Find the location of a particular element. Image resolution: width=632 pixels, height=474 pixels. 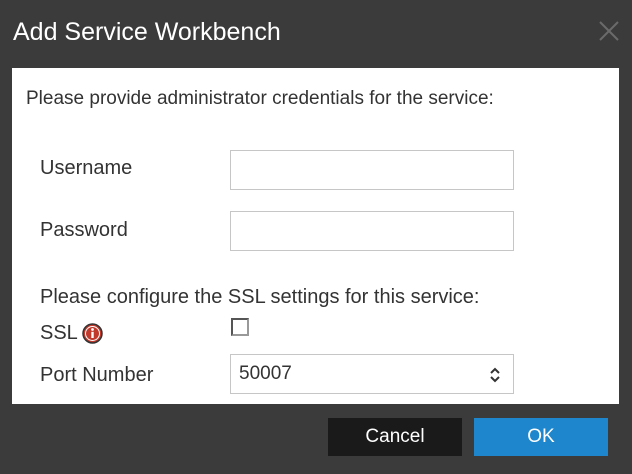

port-number-label: Port Number is located at coordinates (97, 375).